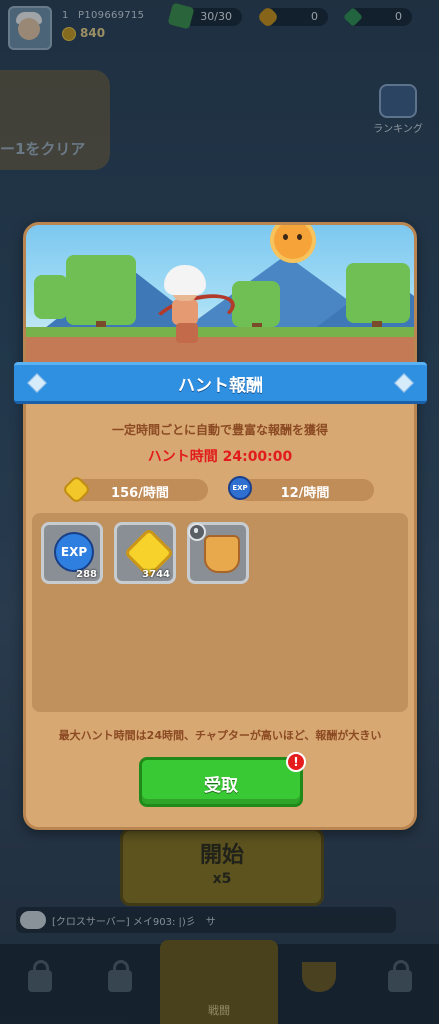 The width and height of the screenshot is (439, 1024). I want to click on claim-button: 受取, so click(221, 782).